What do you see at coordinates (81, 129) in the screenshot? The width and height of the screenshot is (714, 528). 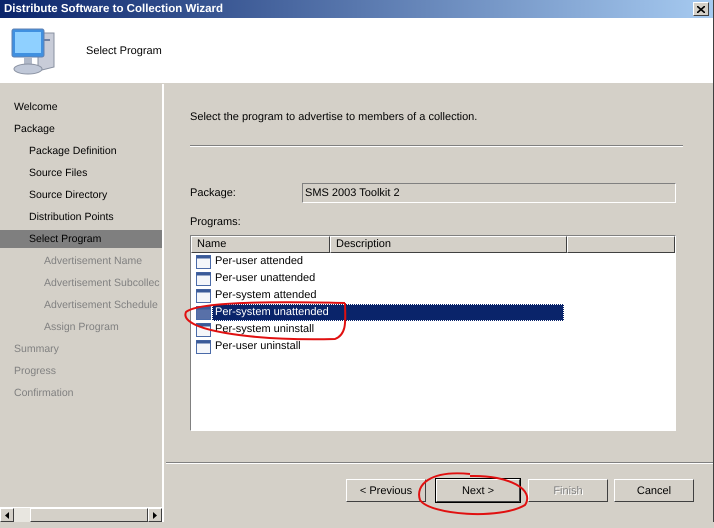 I see `sidebar-item: Package` at bounding box center [81, 129].